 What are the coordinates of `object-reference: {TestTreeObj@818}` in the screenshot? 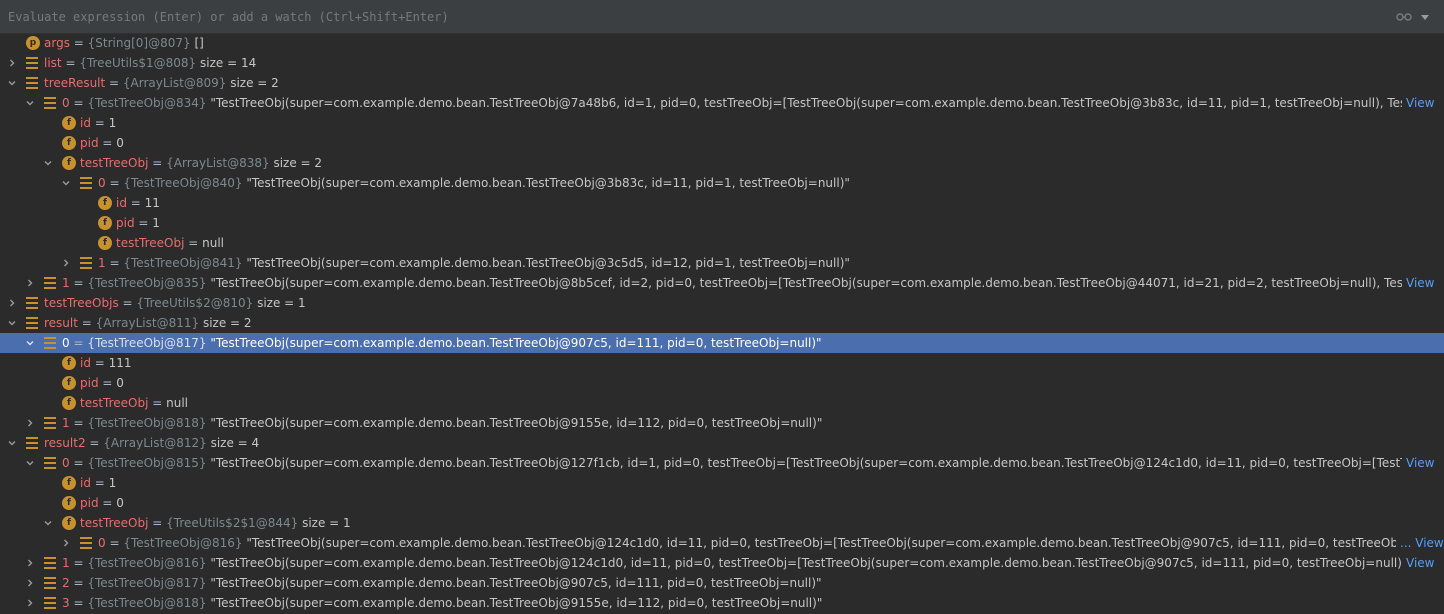 It's located at (147, 423).